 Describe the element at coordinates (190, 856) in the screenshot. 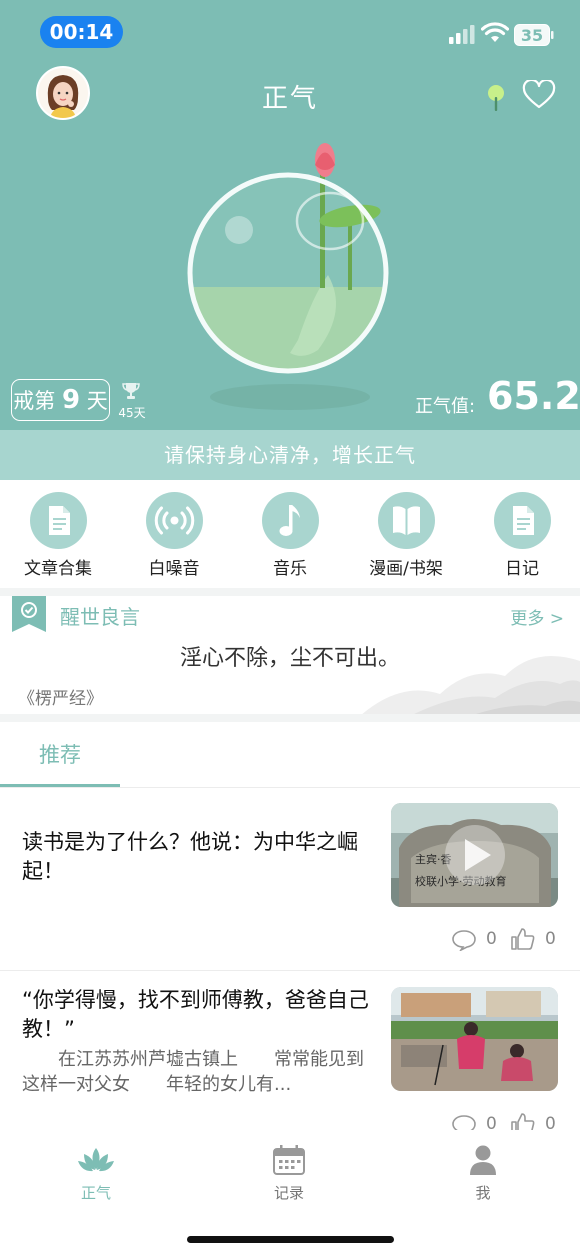

I see `article-title: 读书是为了什么？他说：为中华之崛起！` at that location.